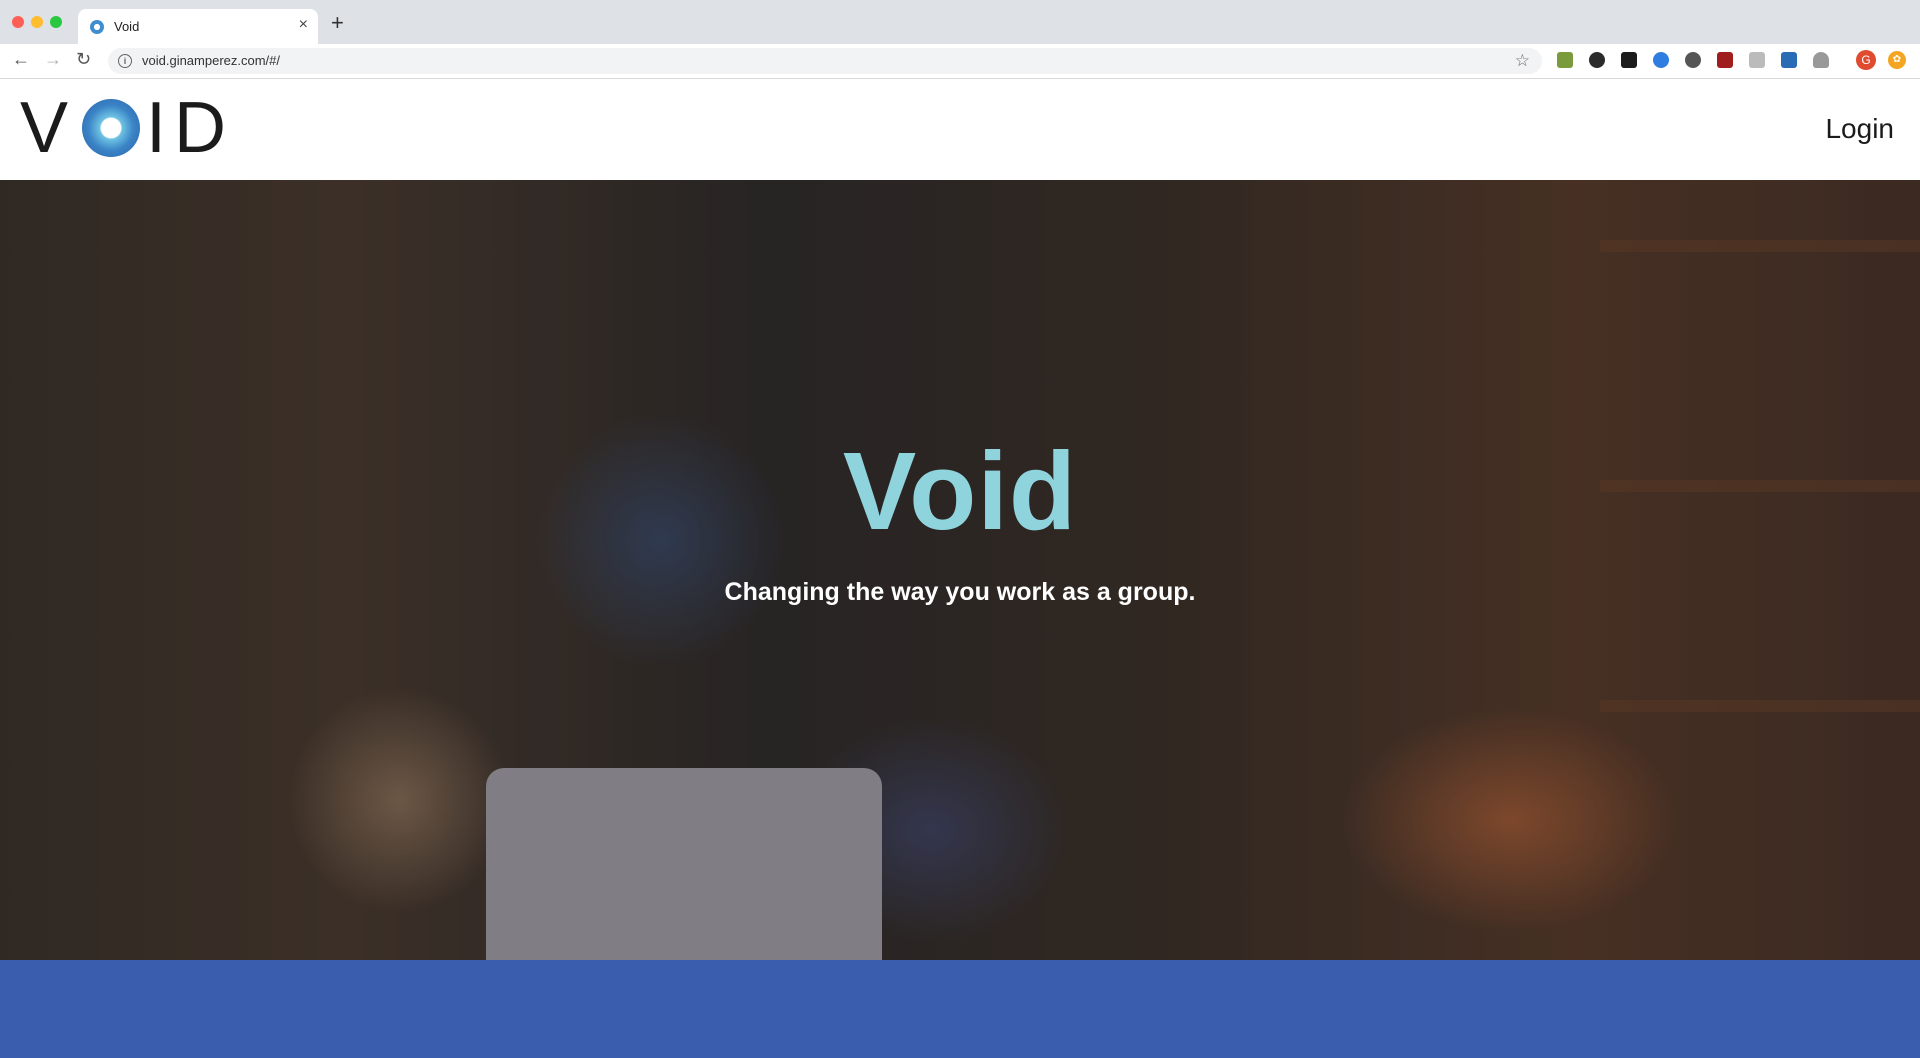 The width and height of the screenshot is (1920, 1058). What do you see at coordinates (337, 23) in the screenshot?
I see `new-tab-button: +` at bounding box center [337, 23].